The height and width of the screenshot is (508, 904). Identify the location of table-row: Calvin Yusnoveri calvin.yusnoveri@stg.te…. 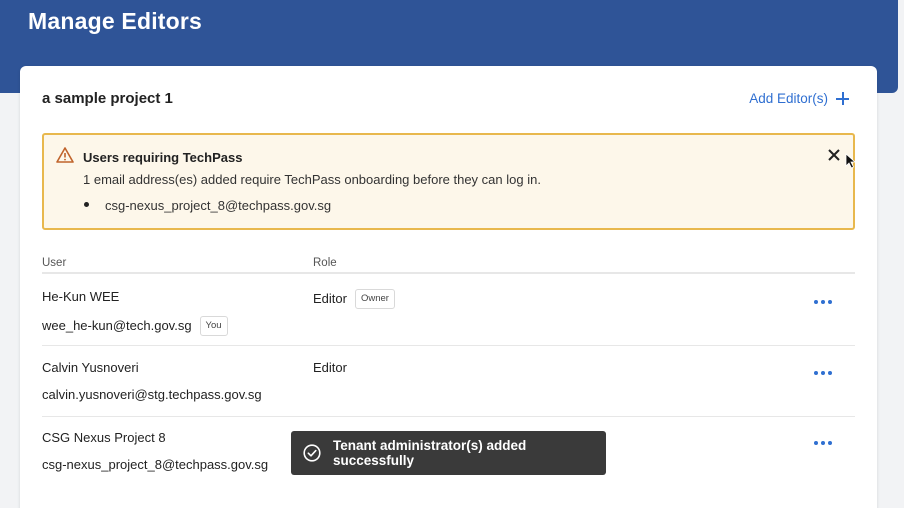
(448, 382).